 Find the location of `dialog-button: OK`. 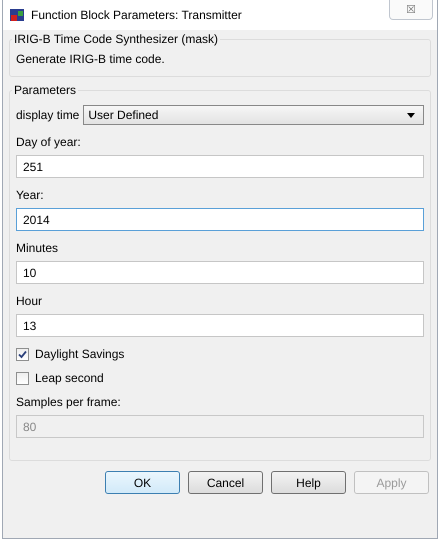

dialog-button: OK is located at coordinates (142, 482).